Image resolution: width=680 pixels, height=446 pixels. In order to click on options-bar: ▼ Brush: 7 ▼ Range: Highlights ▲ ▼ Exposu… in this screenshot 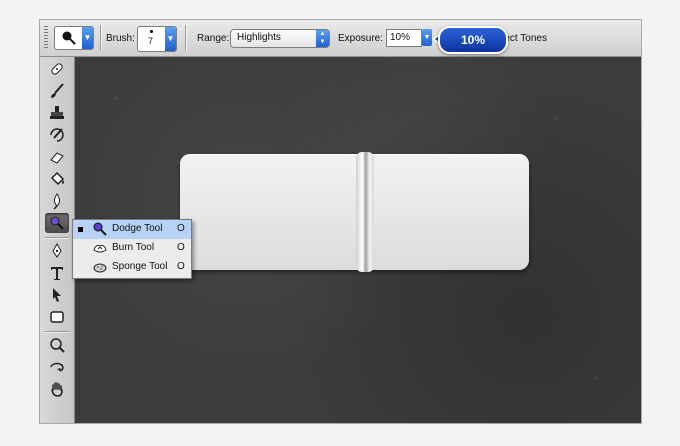, I will do `click(340, 38)`.